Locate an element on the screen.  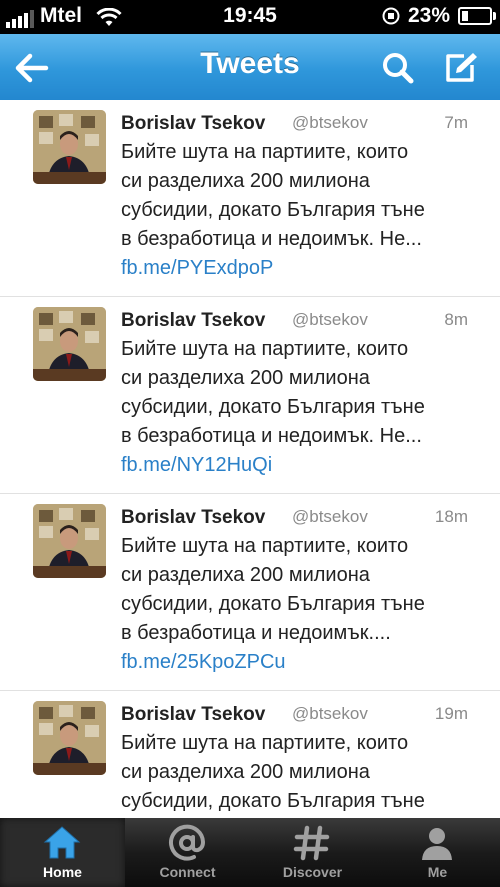
tab-bar: Home Connect Discover Me is located at coordinates (250, 852).